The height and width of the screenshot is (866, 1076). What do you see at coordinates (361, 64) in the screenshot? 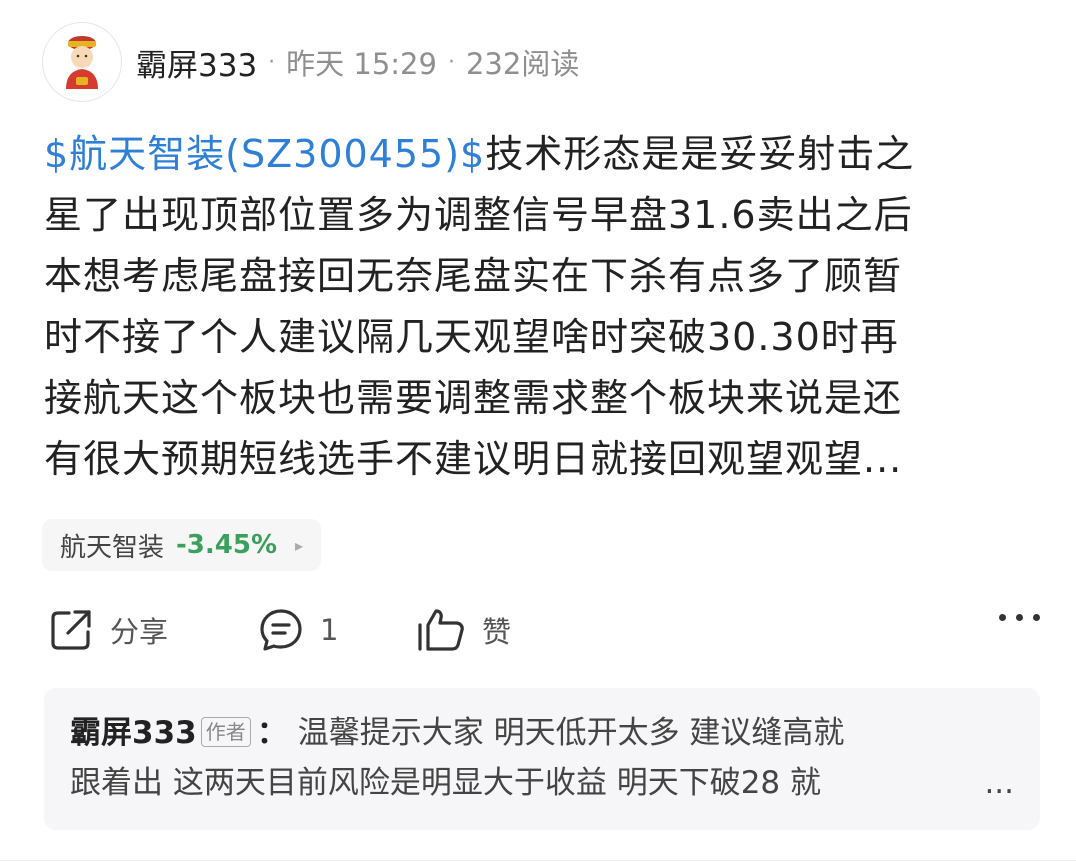
I see `post-time: 昨天 15:29` at bounding box center [361, 64].